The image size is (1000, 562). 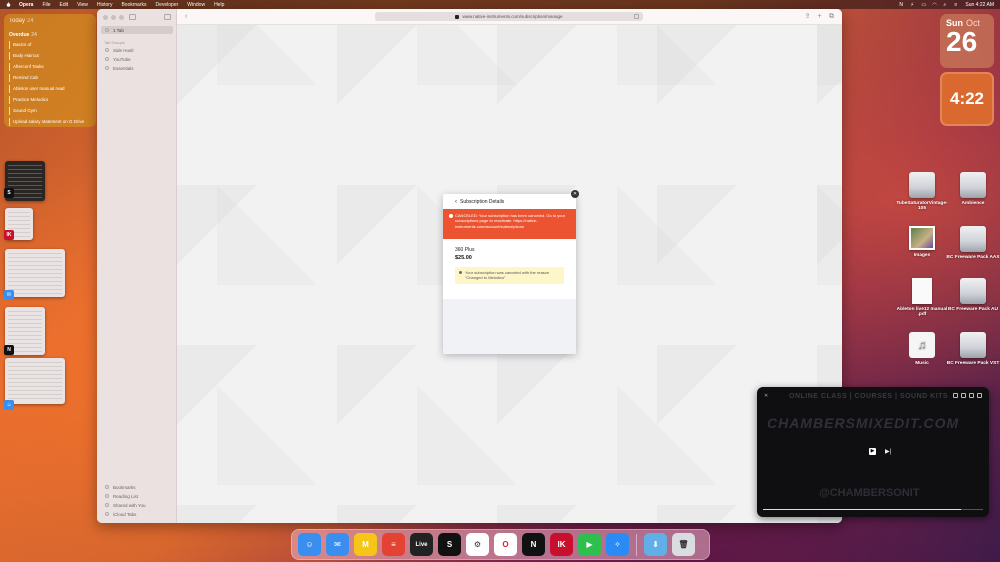 I want to click on back-button: ‹, so click(x=189, y=17).